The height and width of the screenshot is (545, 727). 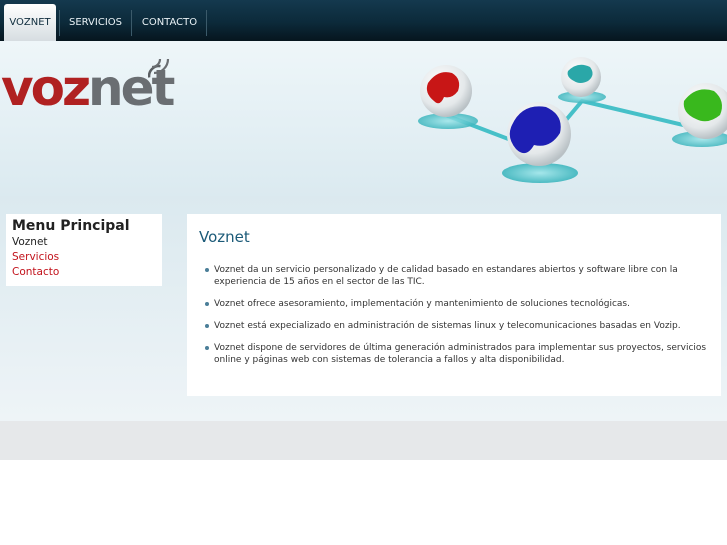 What do you see at coordinates (159, 68) in the screenshot?
I see `signal-waves-icon` at bounding box center [159, 68].